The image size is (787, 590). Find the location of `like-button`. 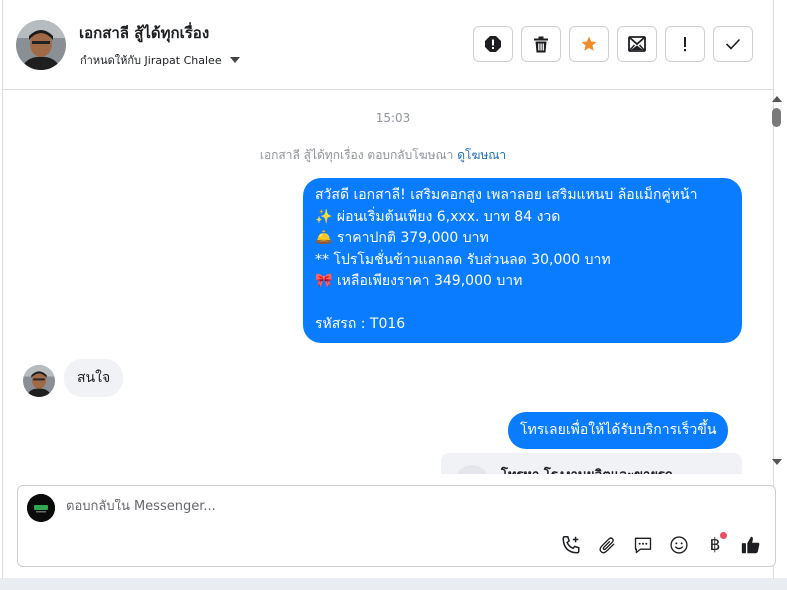

like-button is located at coordinates (751, 545).